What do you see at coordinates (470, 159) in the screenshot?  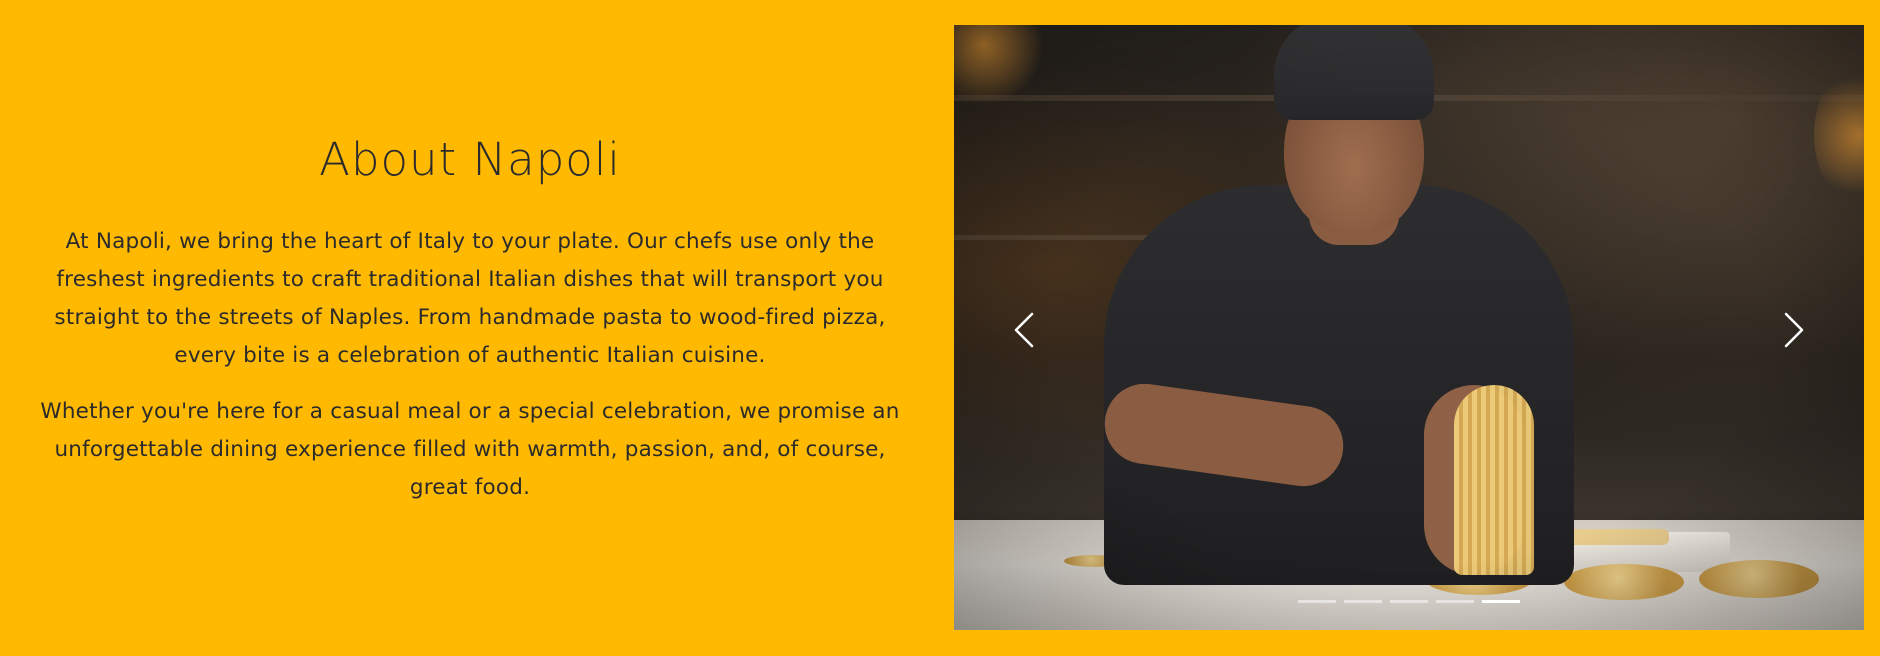 I see `about-title: About Napoli` at bounding box center [470, 159].